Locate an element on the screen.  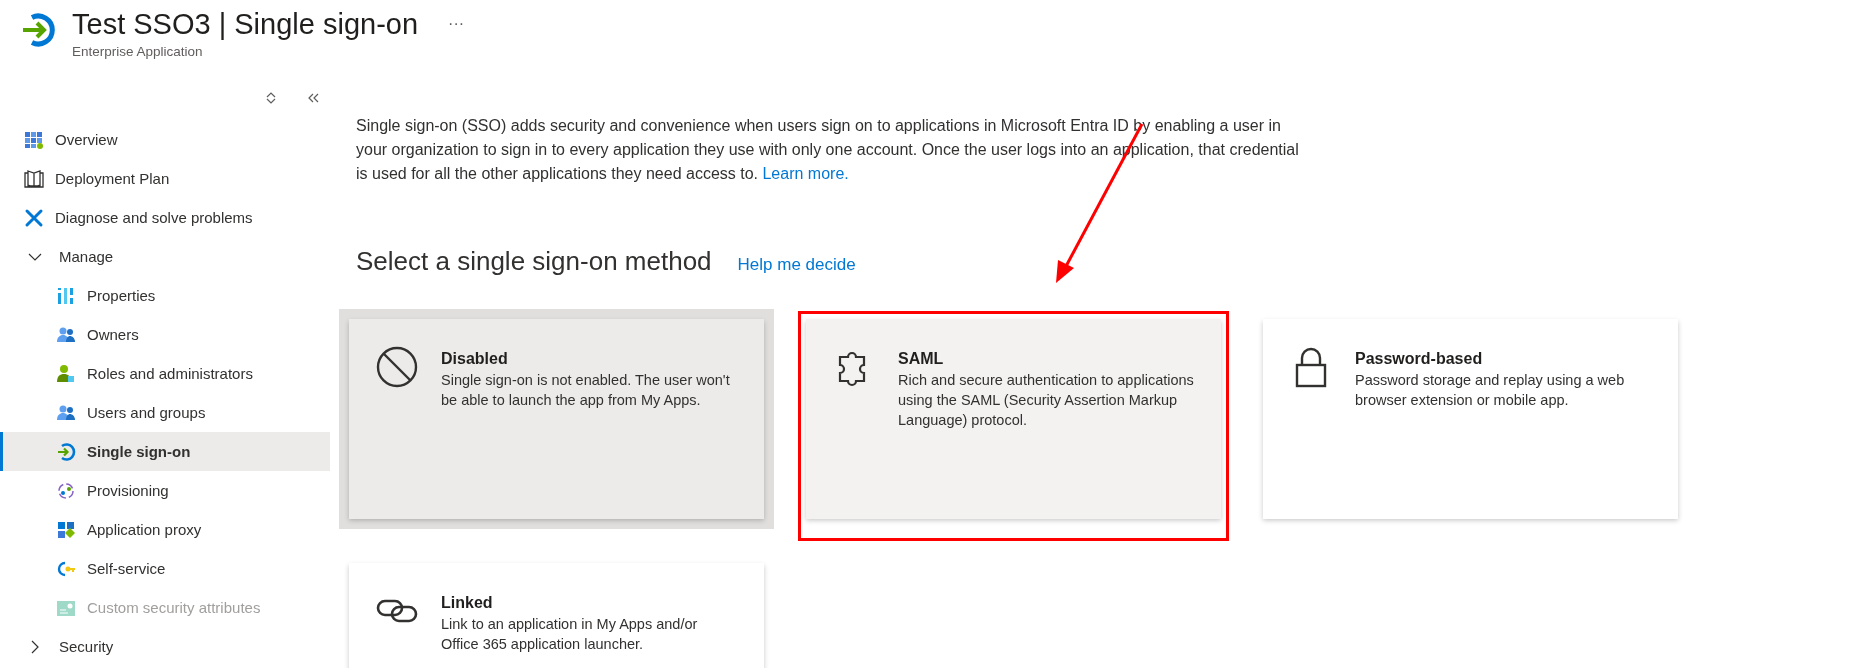
book-icon is located at coordinates (34, 178).